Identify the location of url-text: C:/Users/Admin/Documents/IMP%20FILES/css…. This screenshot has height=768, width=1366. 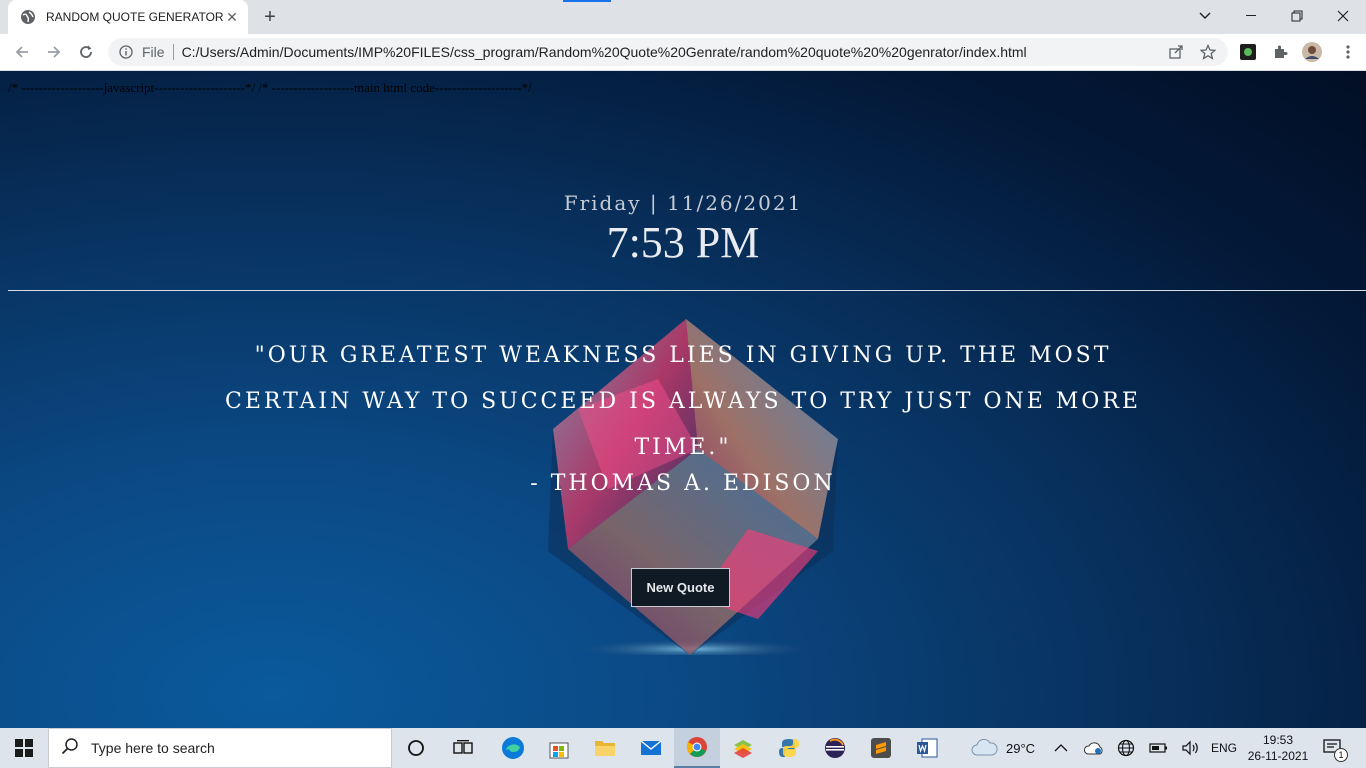
(604, 52).